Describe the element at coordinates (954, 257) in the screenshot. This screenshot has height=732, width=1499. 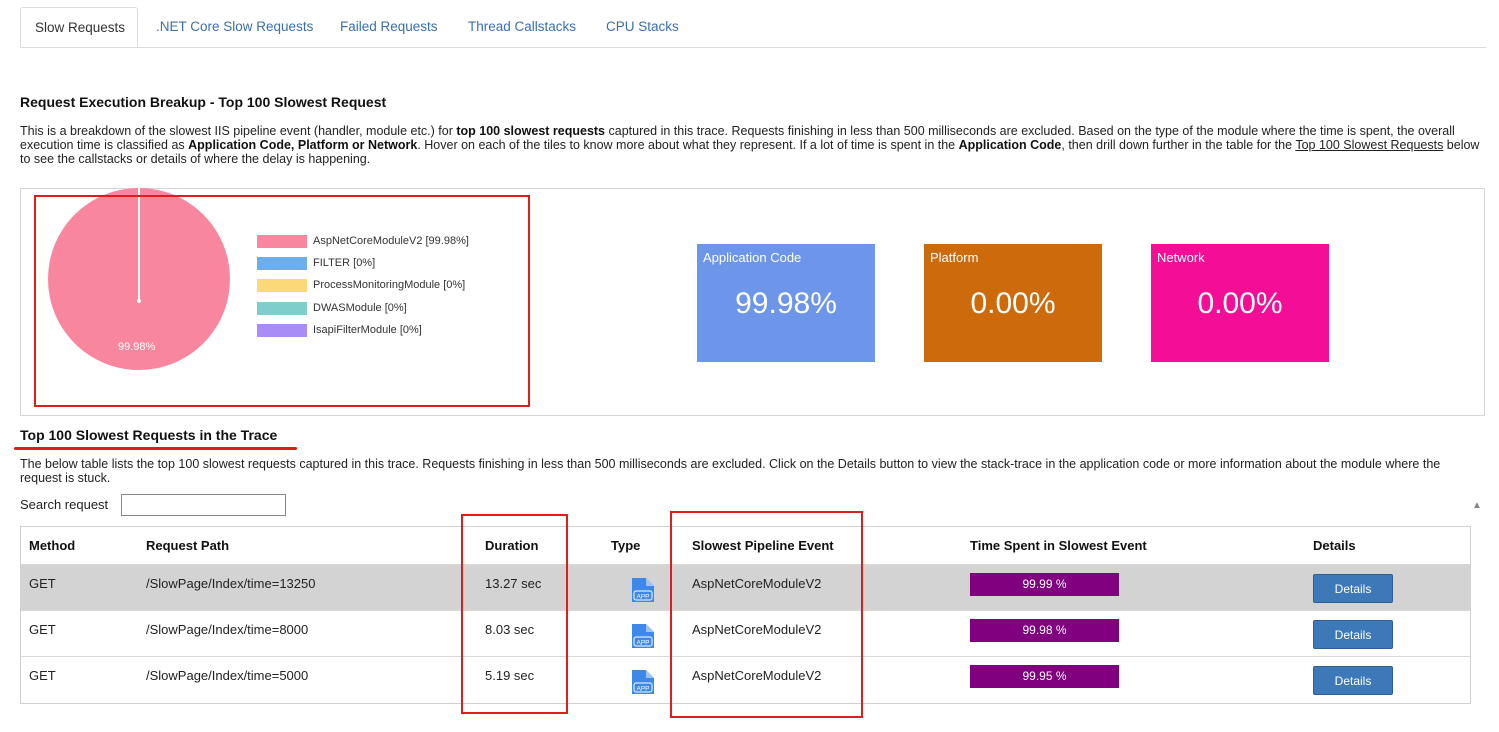
I see `tile-label: Platform` at that location.